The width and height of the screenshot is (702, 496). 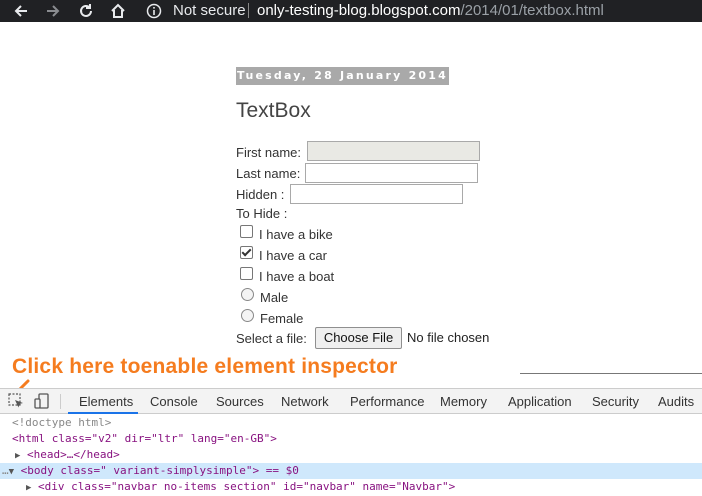 What do you see at coordinates (174, 401) in the screenshot?
I see `tab-console: Console` at bounding box center [174, 401].